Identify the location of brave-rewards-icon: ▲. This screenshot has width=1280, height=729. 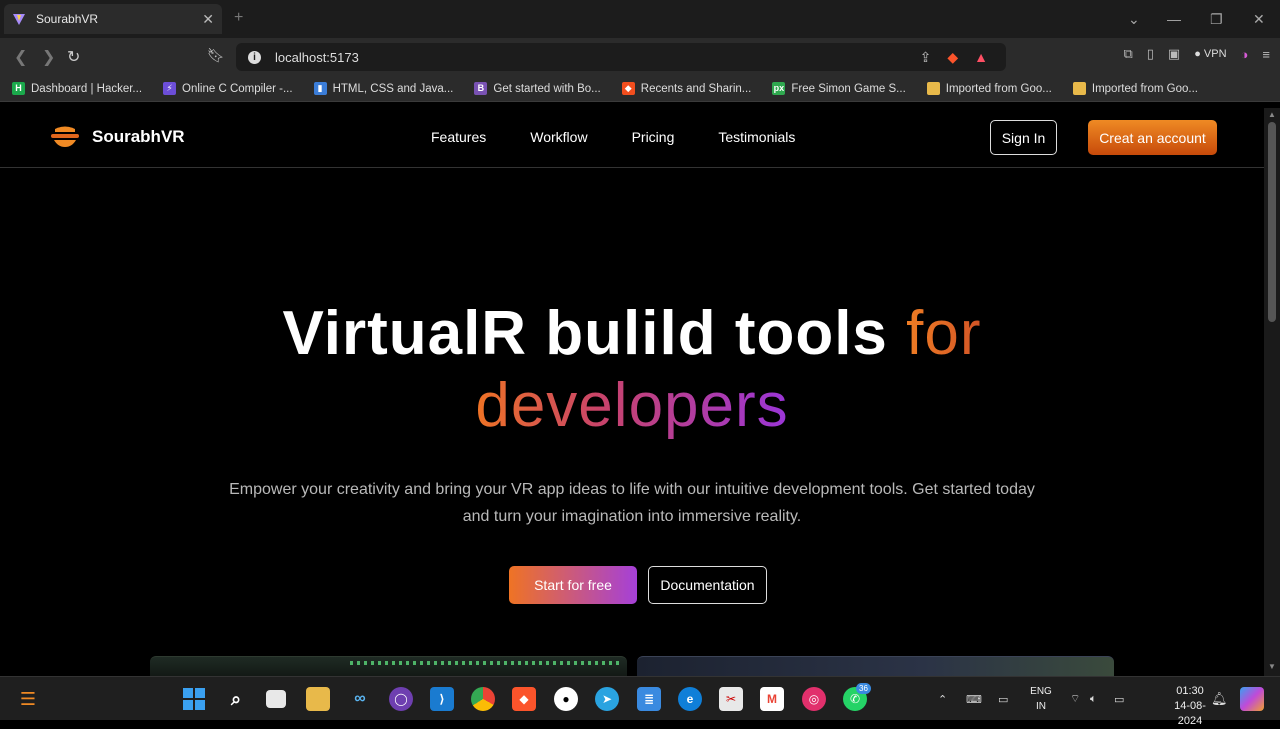
(981, 57).